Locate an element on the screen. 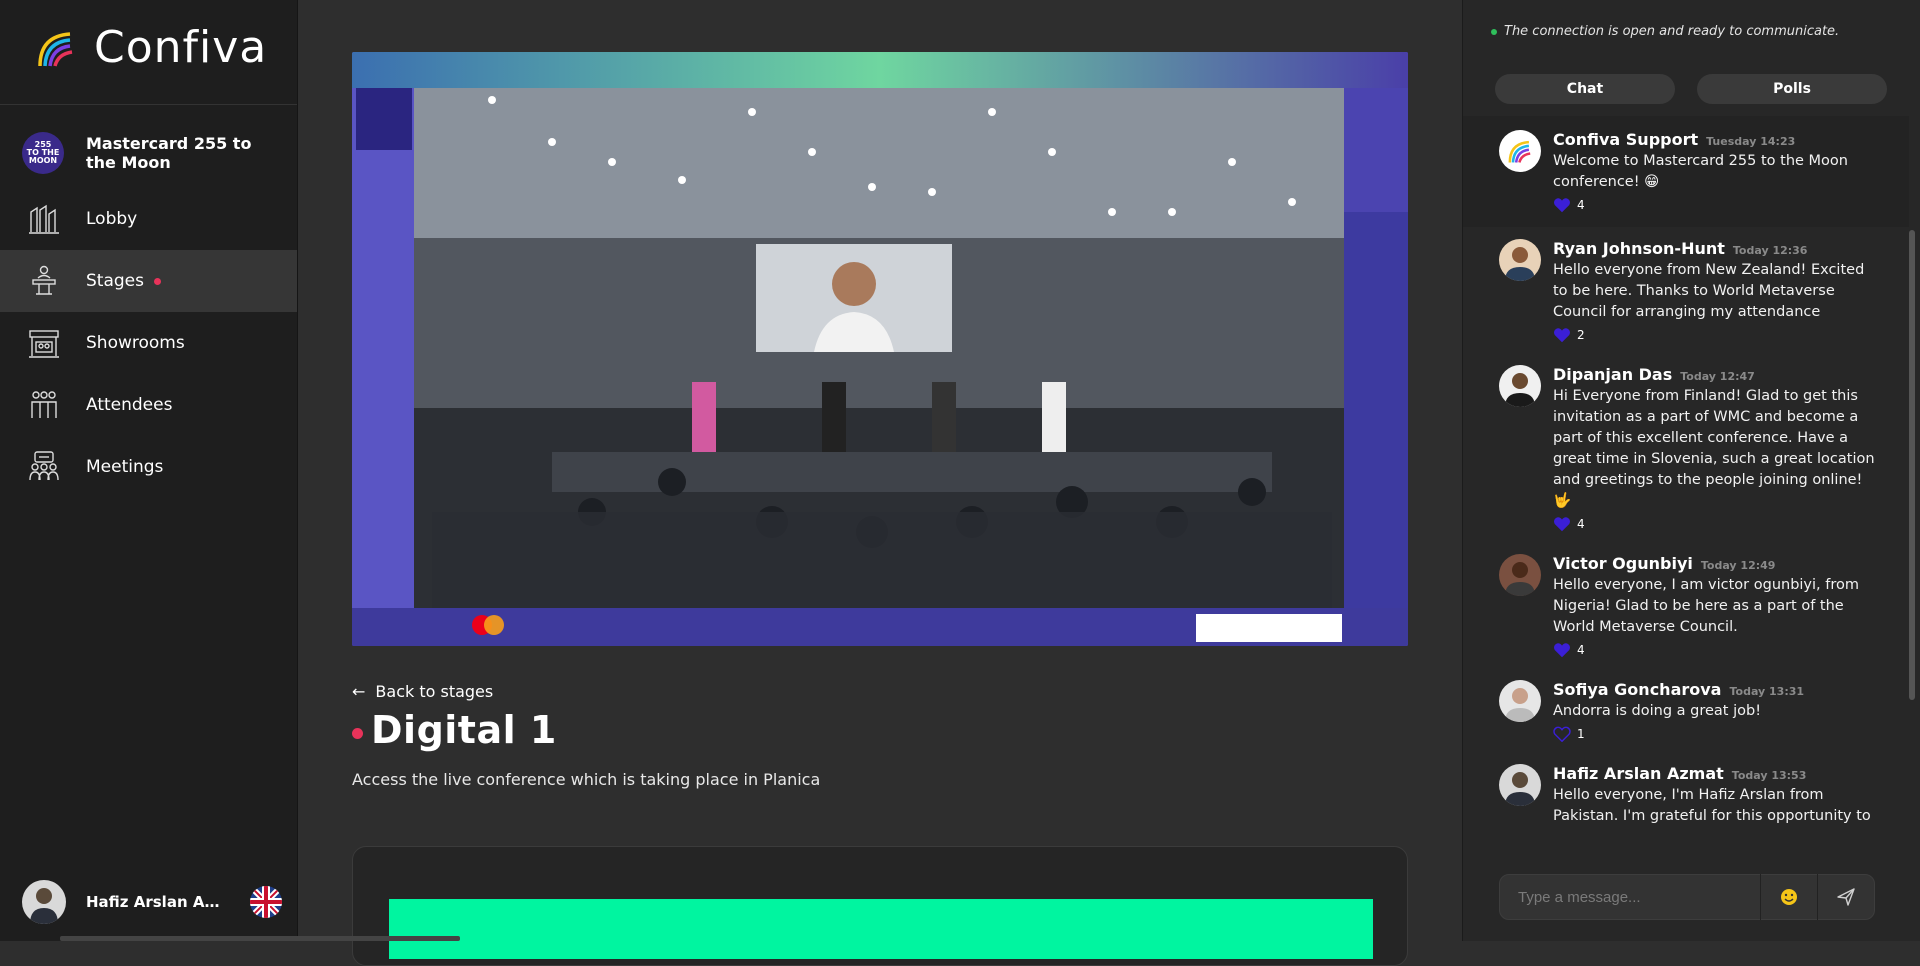 This screenshot has width=1920, height=966. nav-item-showrooms: Showrooms is located at coordinates (148, 343).